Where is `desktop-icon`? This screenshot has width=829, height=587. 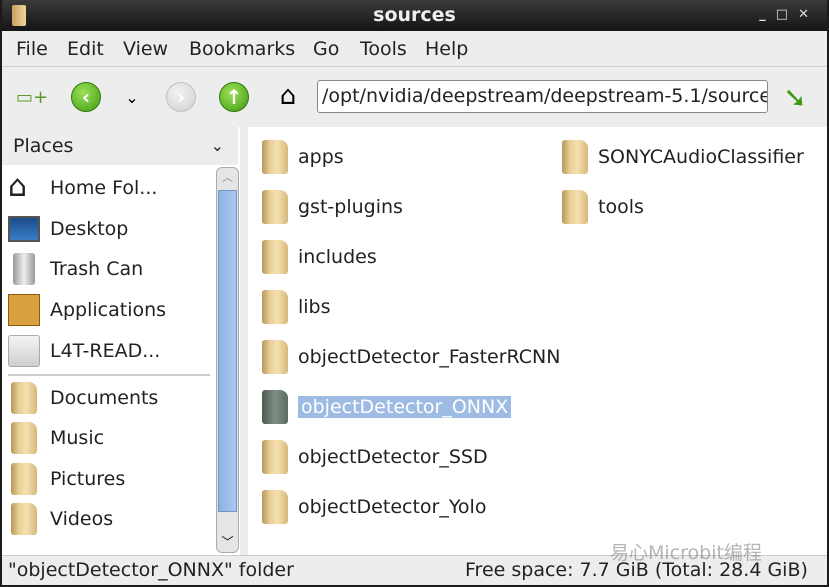 desktop-icon is located at coordinates (24, 229).